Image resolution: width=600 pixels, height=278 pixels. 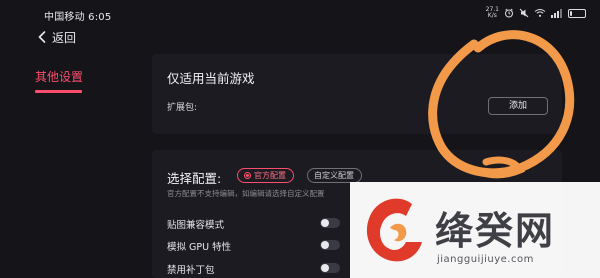 I want to click on custom-config-option: 自定义配置, so click(x=334, y=175).